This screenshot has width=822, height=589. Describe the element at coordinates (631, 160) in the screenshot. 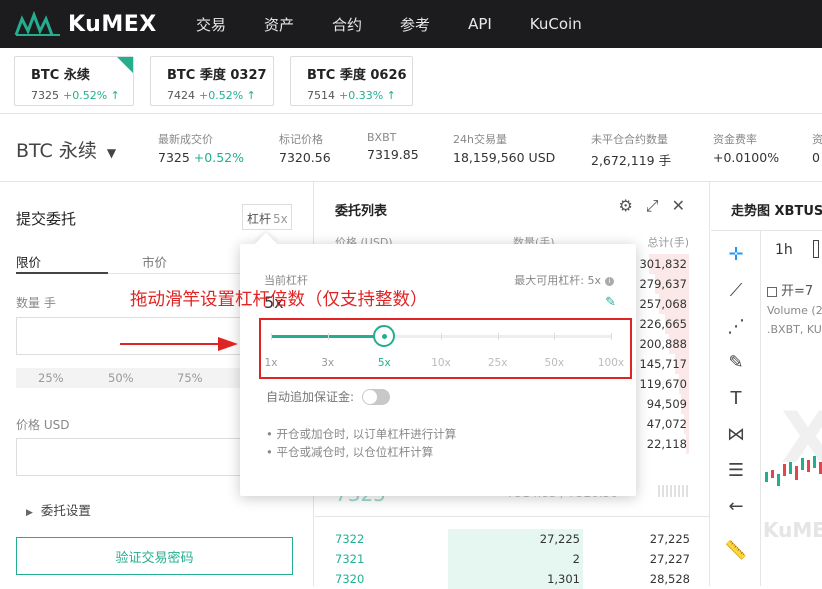

I see `stat-value: 2,672,119 手` at that location.